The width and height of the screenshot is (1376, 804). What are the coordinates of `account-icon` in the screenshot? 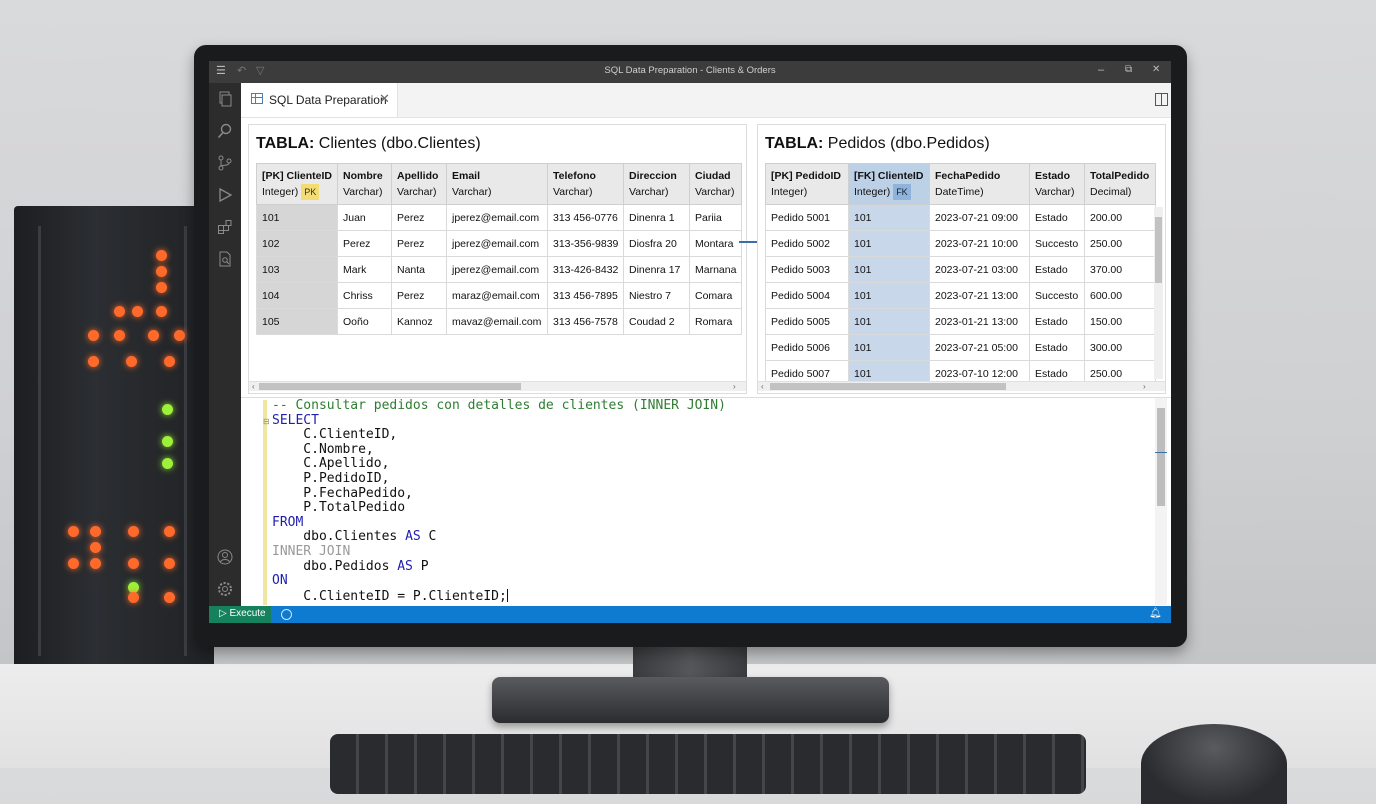 It's located at (225, 557).